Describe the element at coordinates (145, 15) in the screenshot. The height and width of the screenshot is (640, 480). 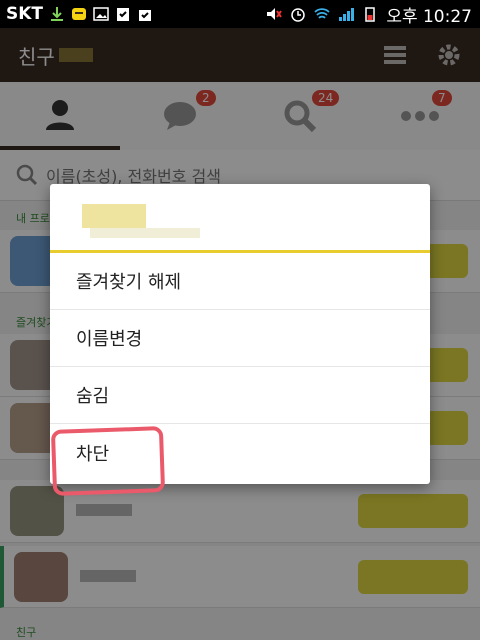
I see `bag-check-icon` at that location.